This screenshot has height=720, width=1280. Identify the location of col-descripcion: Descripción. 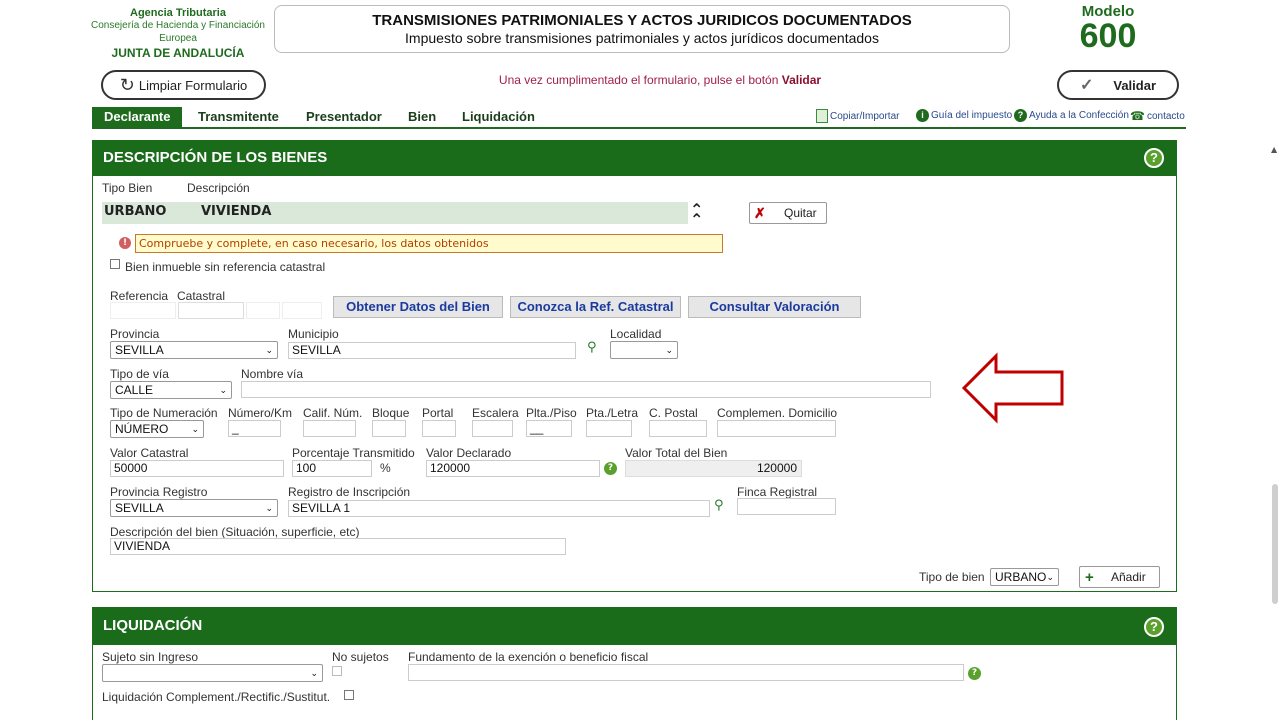
(218, 188).